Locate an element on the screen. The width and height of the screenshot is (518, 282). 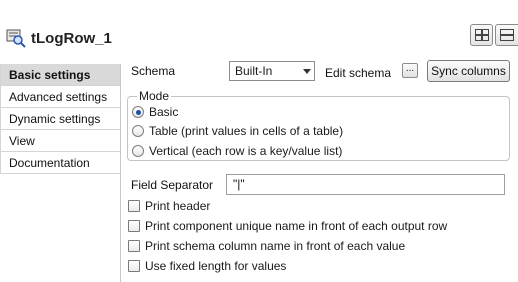
mode-legend: Mode is located at coordinates (154, 96).